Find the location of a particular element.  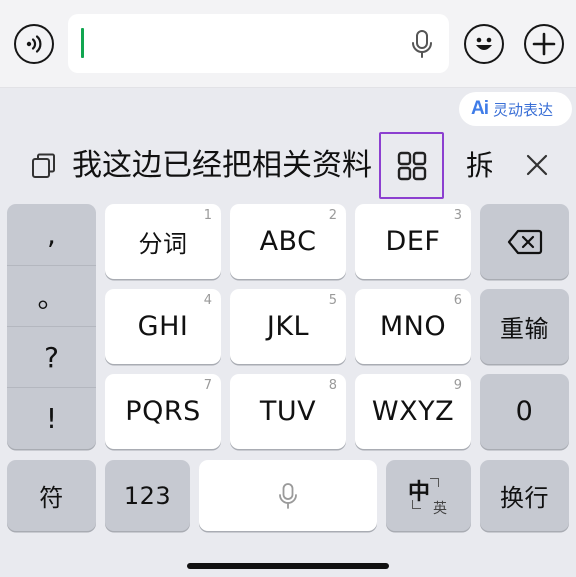

key-label: JKL is located at coordinates (288, 326).